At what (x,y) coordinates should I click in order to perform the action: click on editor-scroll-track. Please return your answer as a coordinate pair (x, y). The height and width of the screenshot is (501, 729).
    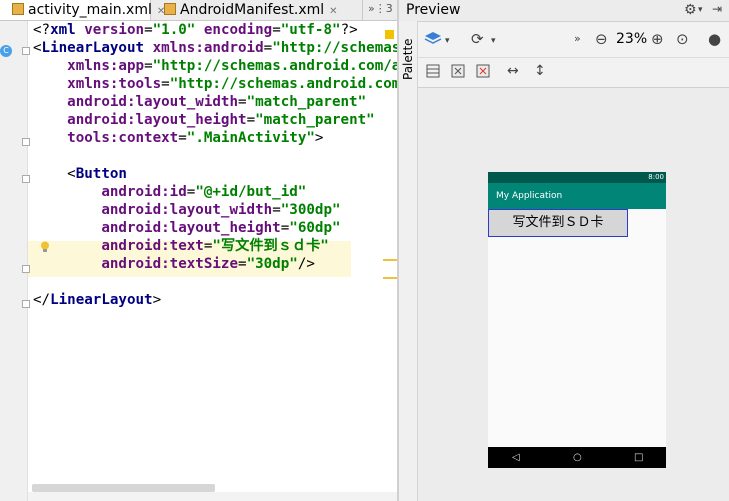
    Looking at the image, I should click on (212, 496).